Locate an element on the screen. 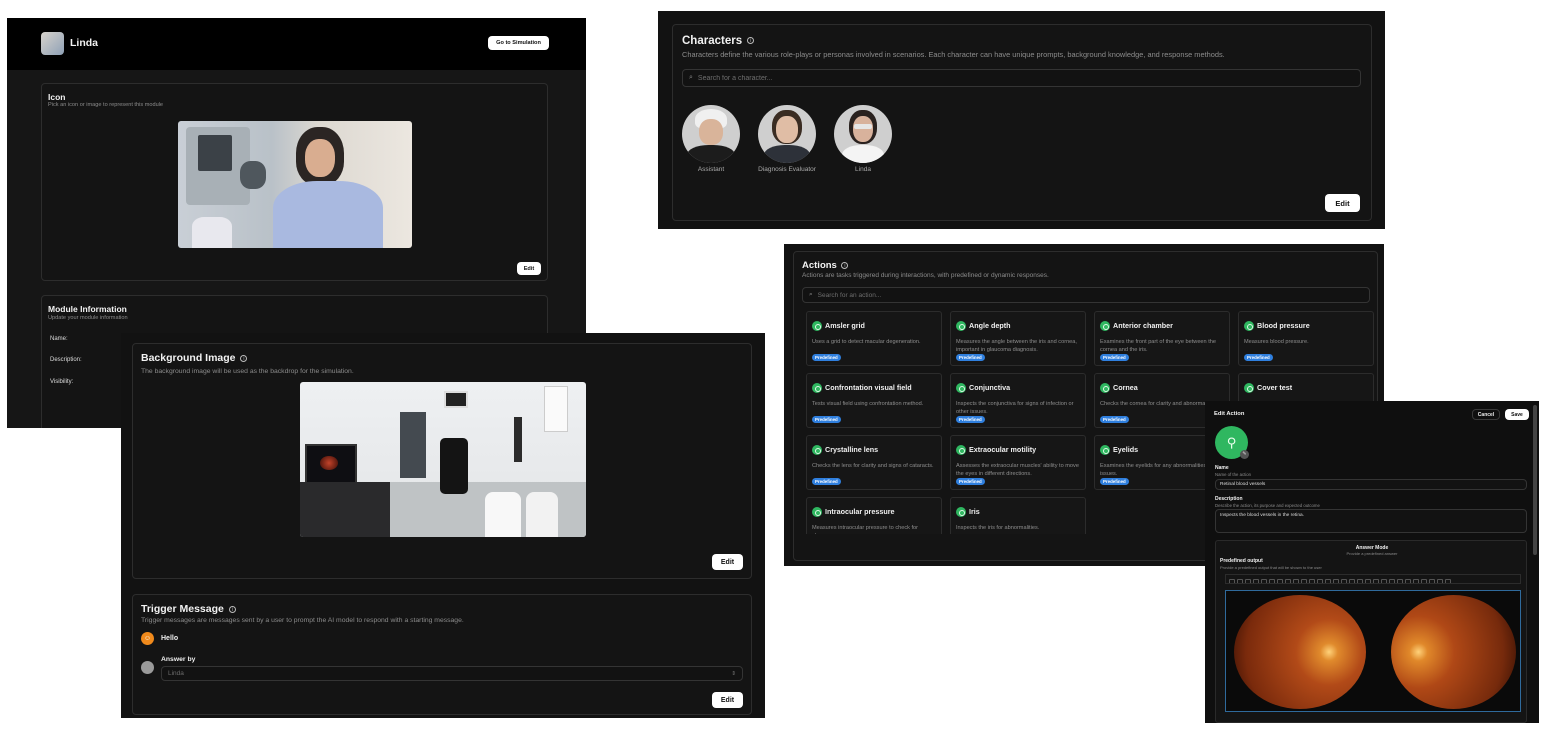 The image size is (1551, 732). actions-title-row: Actions i is located at coordinates (825, 265).